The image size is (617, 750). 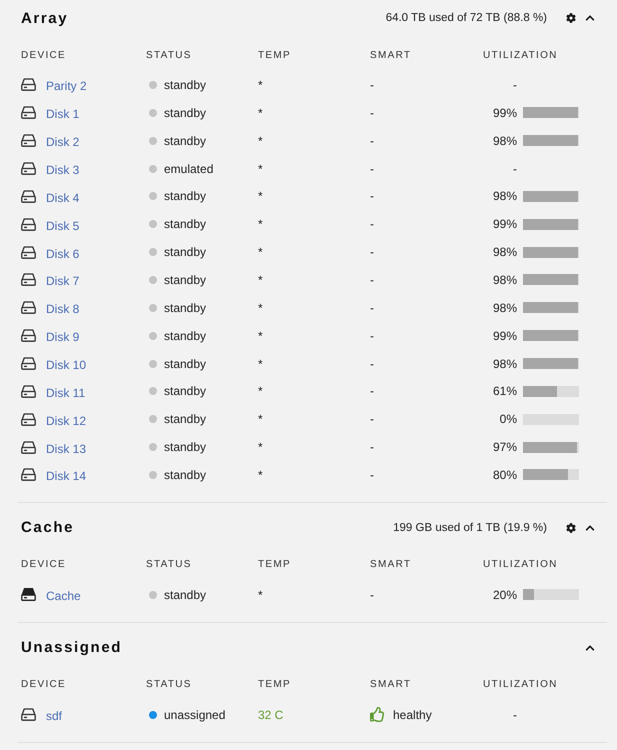 I want to click on device-link: Disk 10, so click(x=66, y=363).